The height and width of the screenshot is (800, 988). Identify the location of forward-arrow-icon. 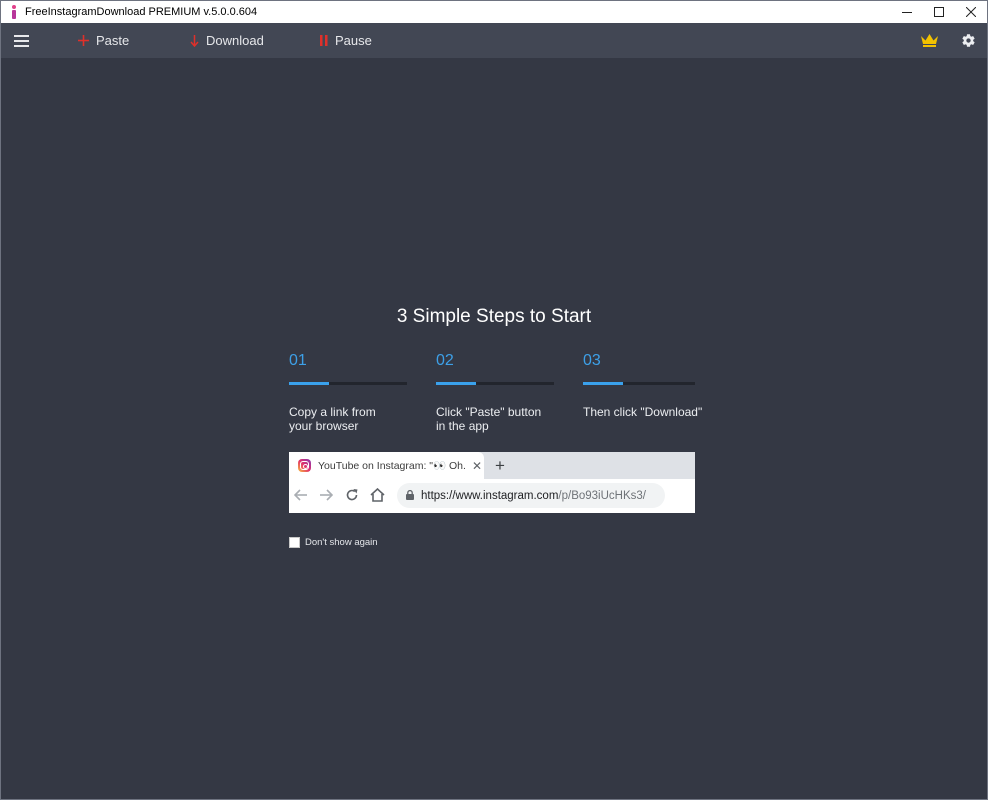
(326, 497).